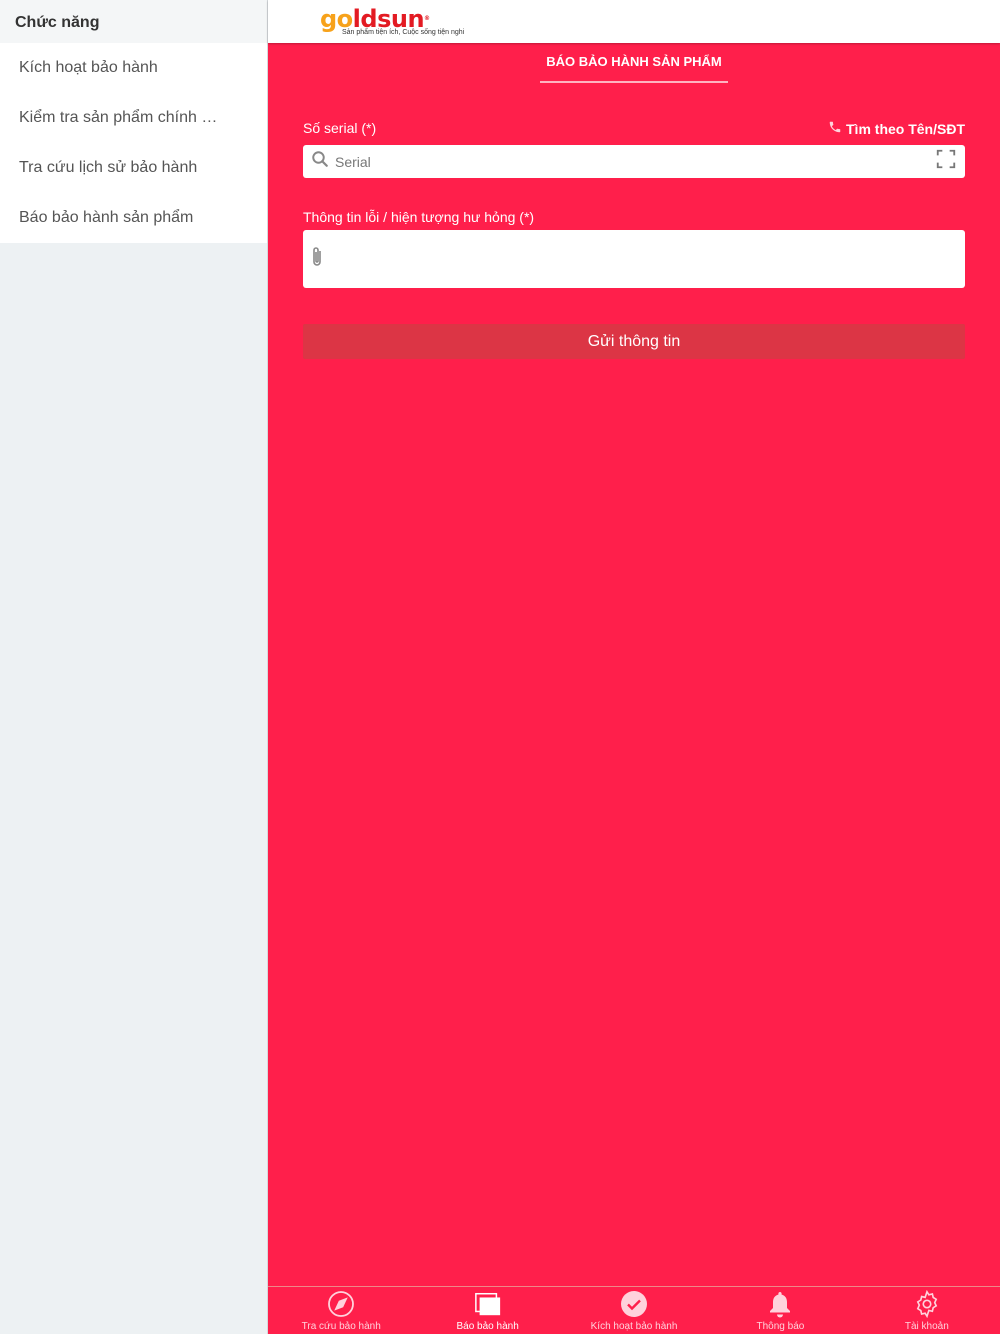  I want to click on sidebar-header: Chức năng, so click(133, 21).